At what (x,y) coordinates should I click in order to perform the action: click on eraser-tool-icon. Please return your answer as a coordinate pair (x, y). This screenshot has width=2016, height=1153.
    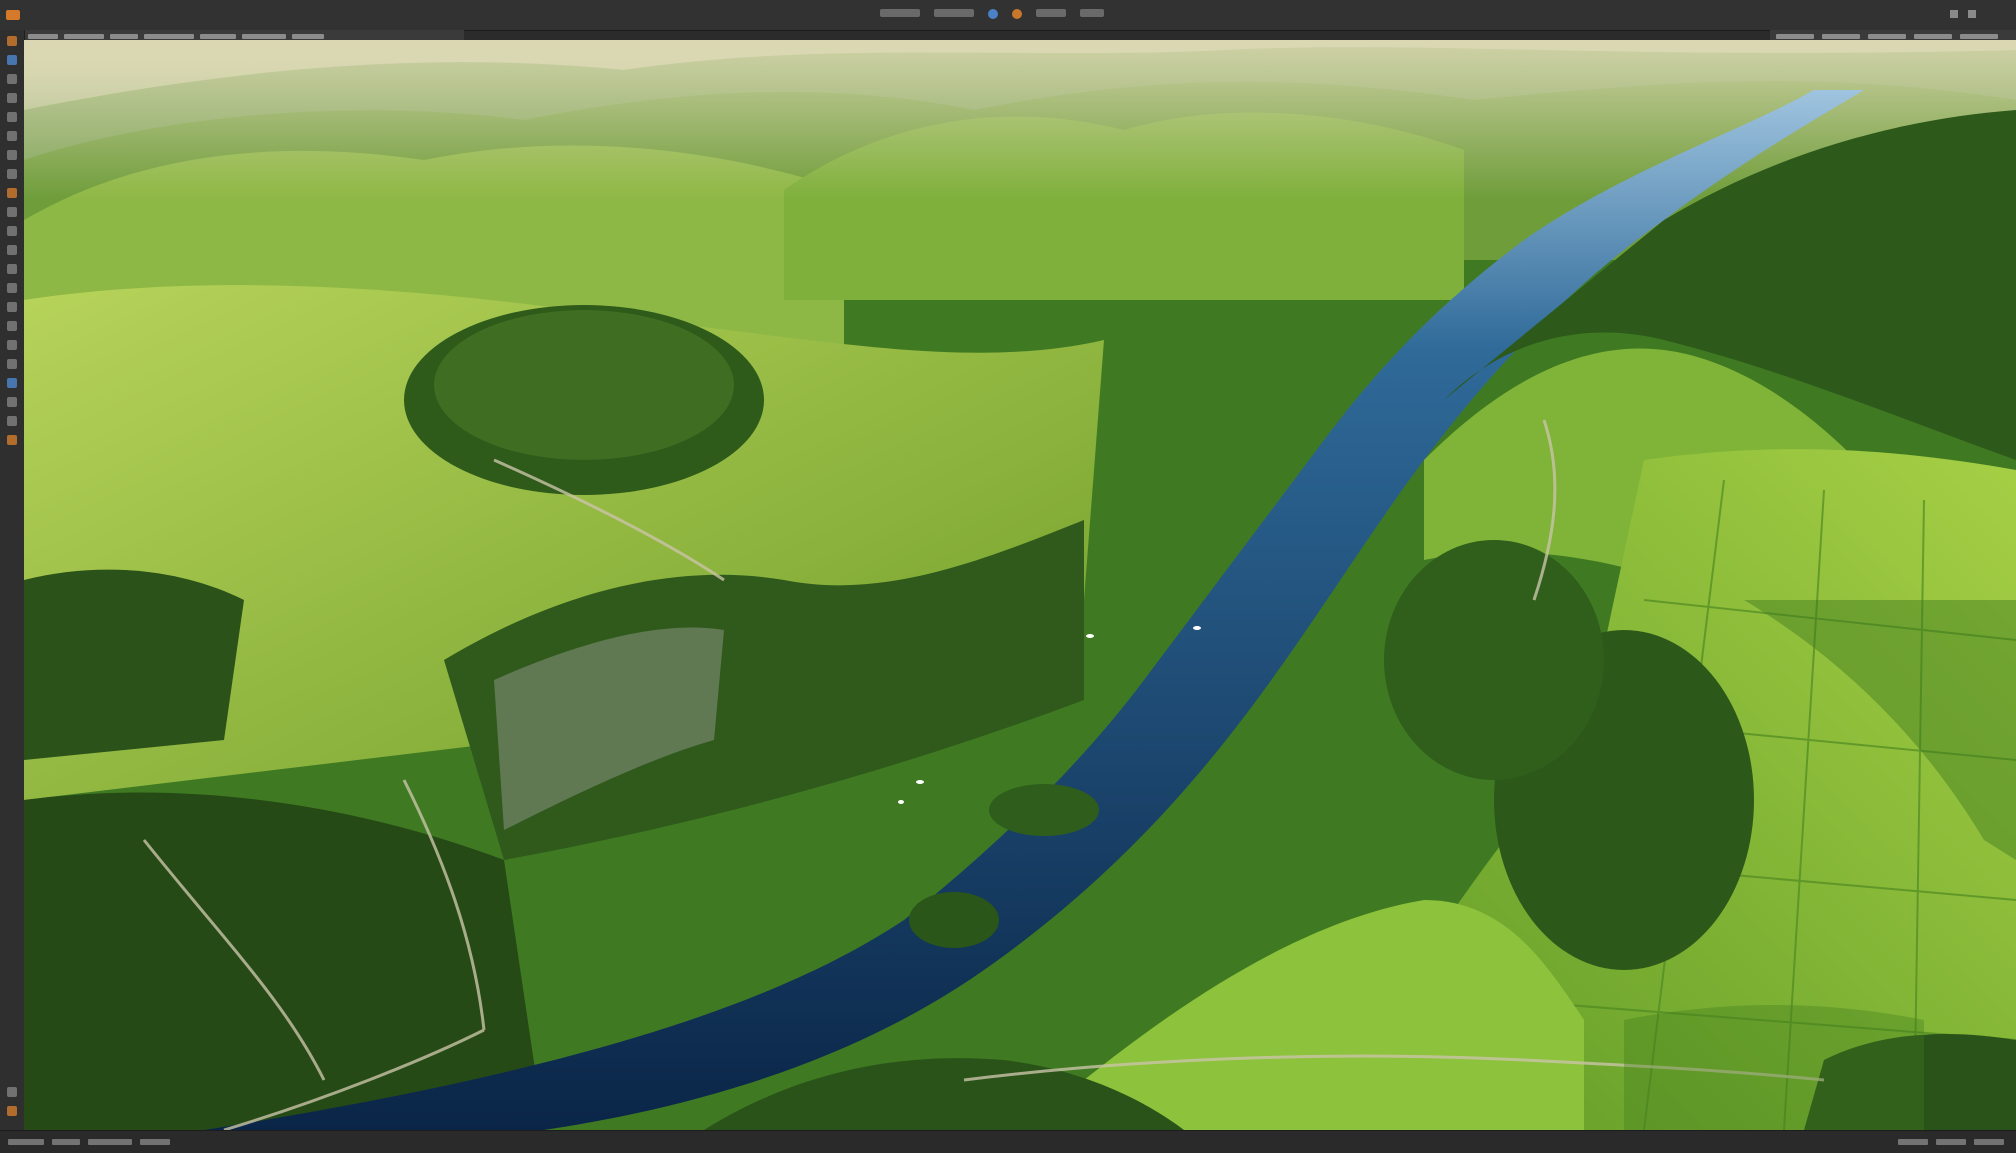
    Looking at the image, I should click on (12, 212).